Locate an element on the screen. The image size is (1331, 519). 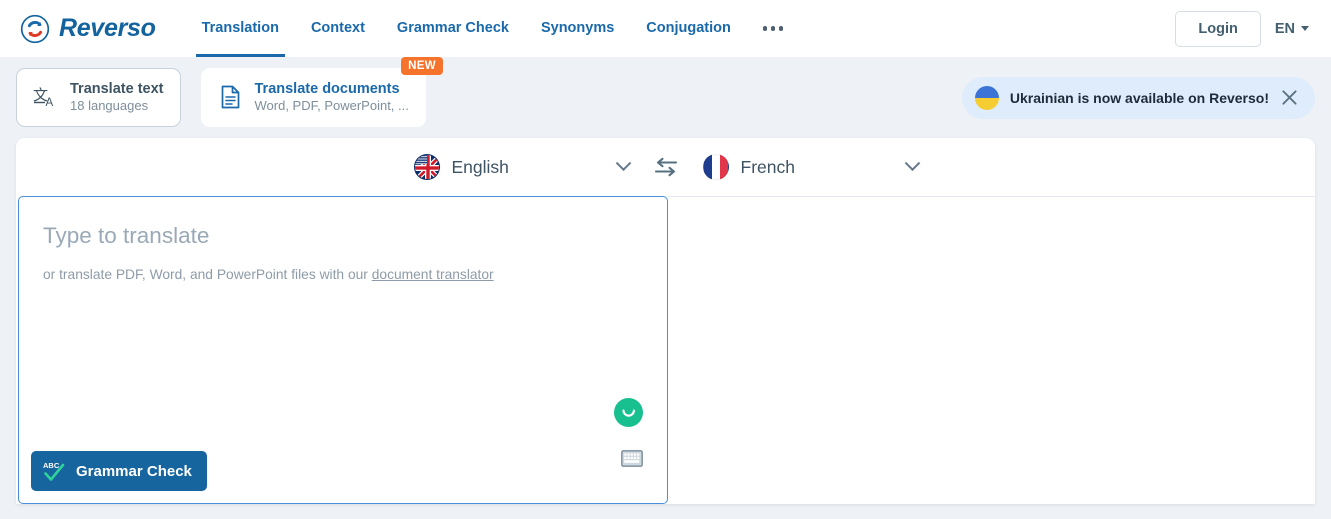
translate-icon: 文 A is located at coordinates (43, 97).